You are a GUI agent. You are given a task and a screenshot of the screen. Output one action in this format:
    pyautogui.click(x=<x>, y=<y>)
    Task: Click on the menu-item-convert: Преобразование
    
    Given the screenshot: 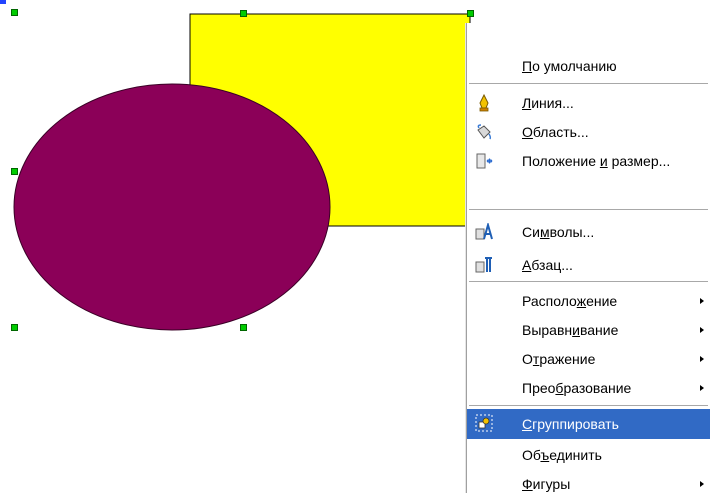 What is the action you would take?
    pyautogui.click(x=588, y=388)
    